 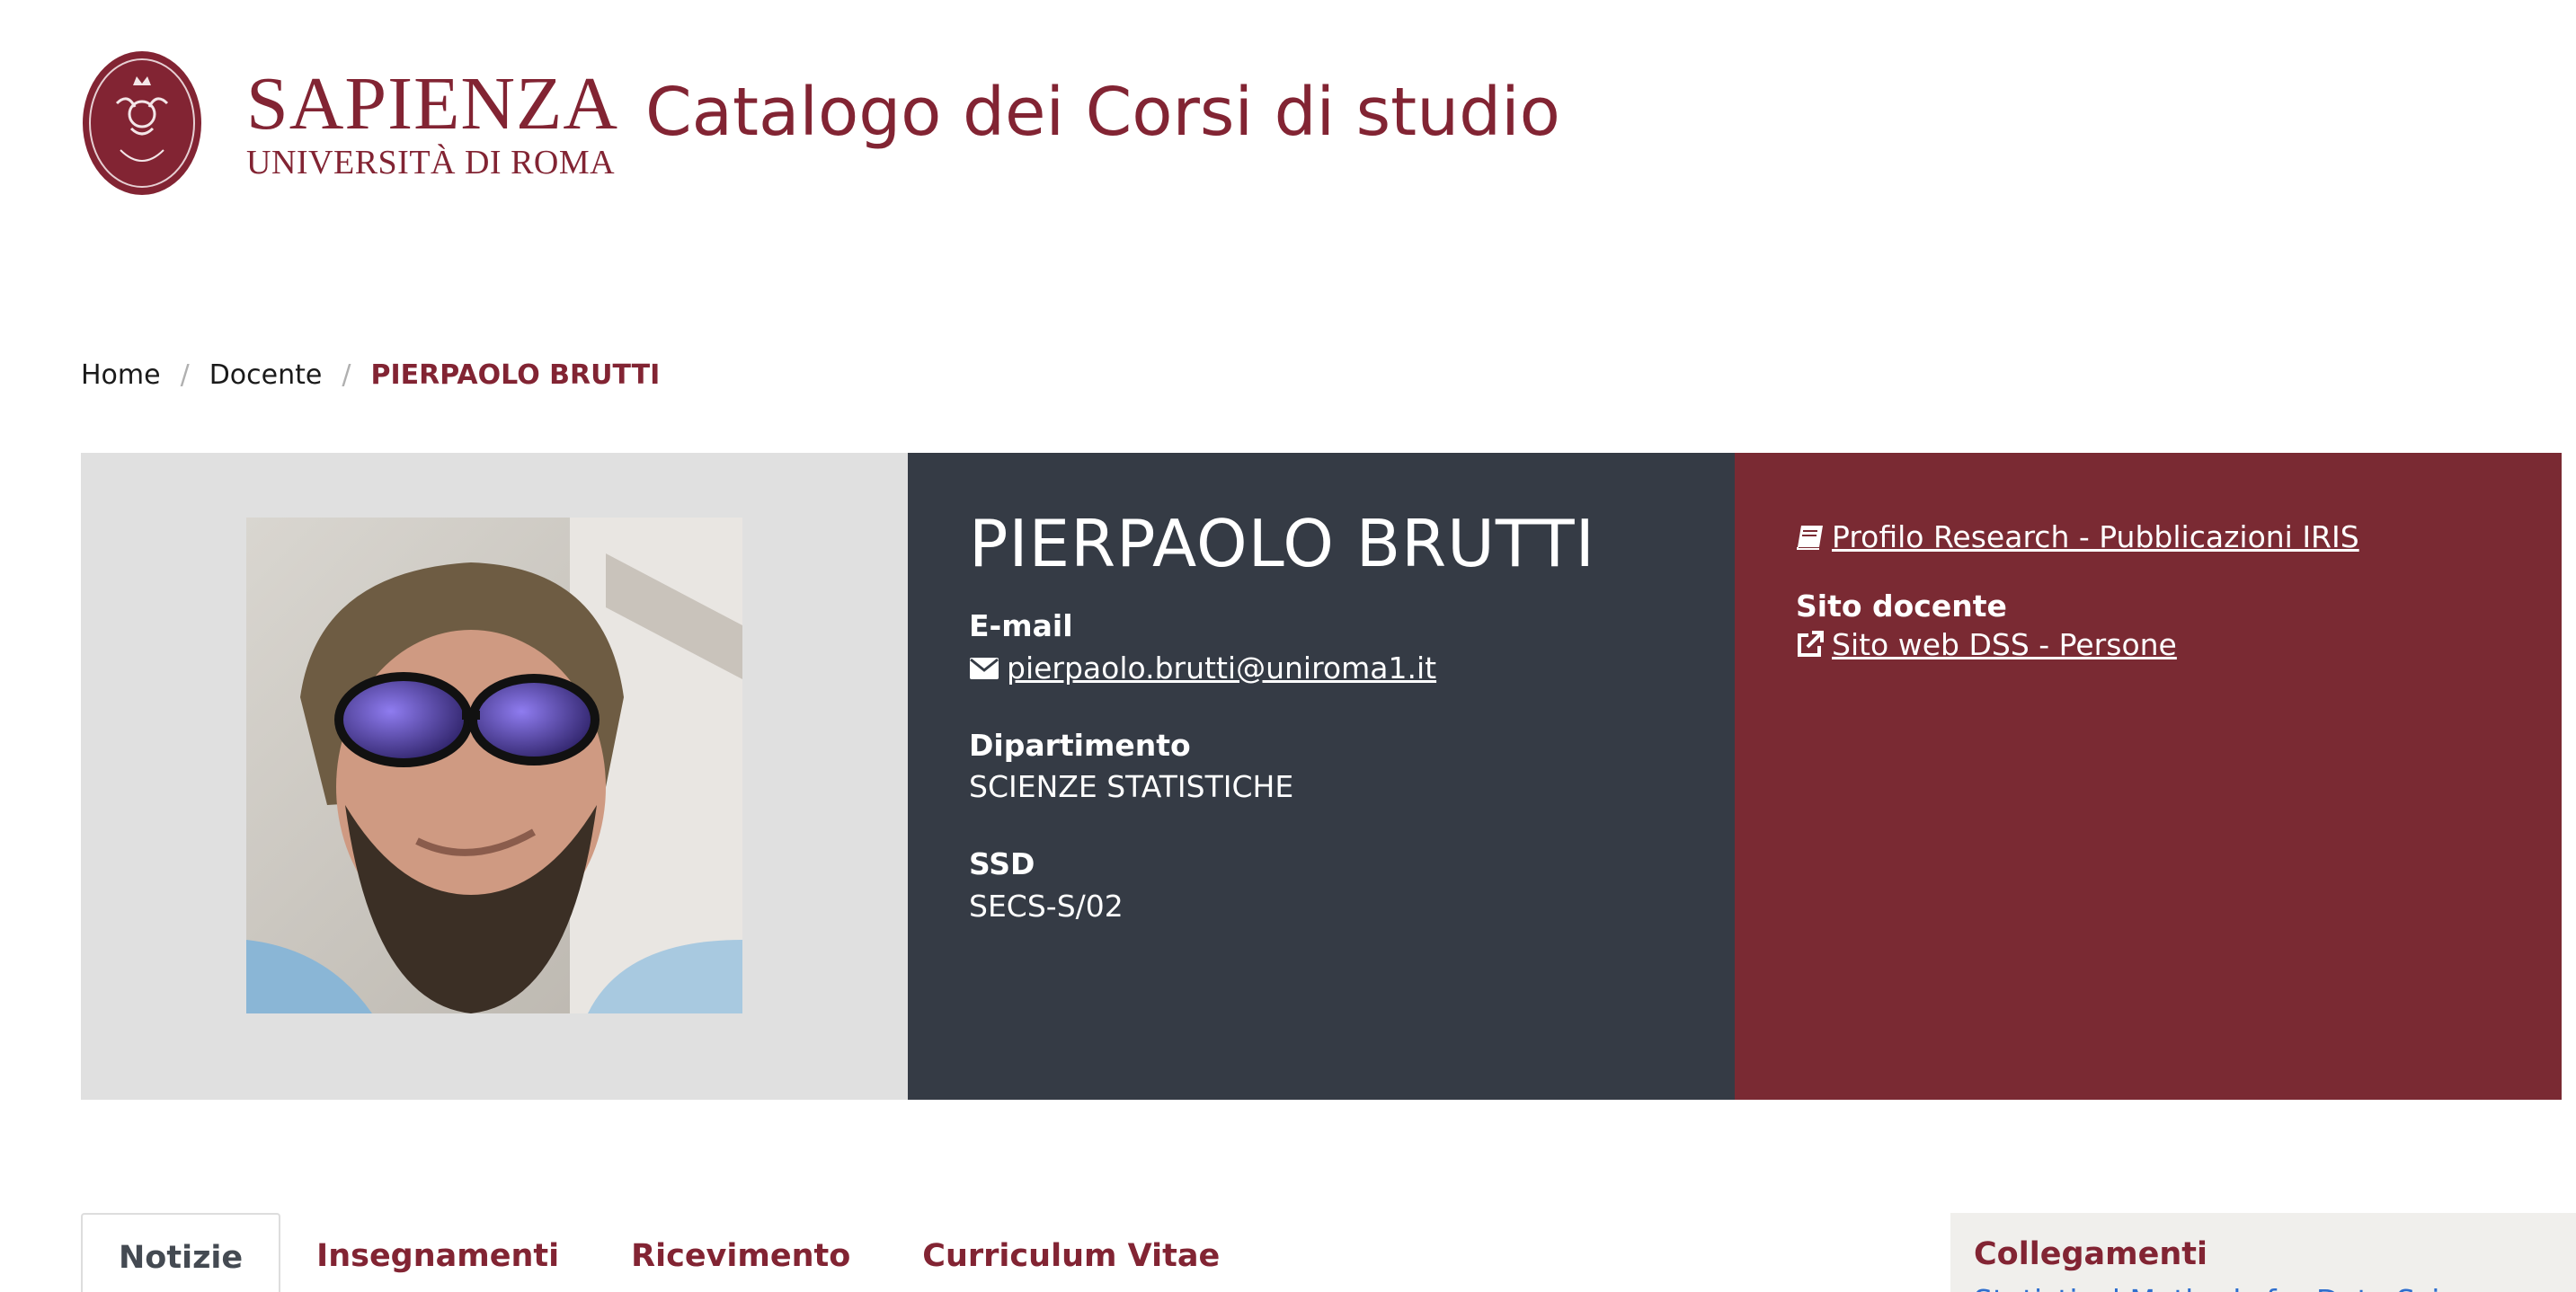 What do you see at coordinates (181, 1252) in the screenshot?
I see `tab-notizie: Notizie` at bounding box center [181, 1252].